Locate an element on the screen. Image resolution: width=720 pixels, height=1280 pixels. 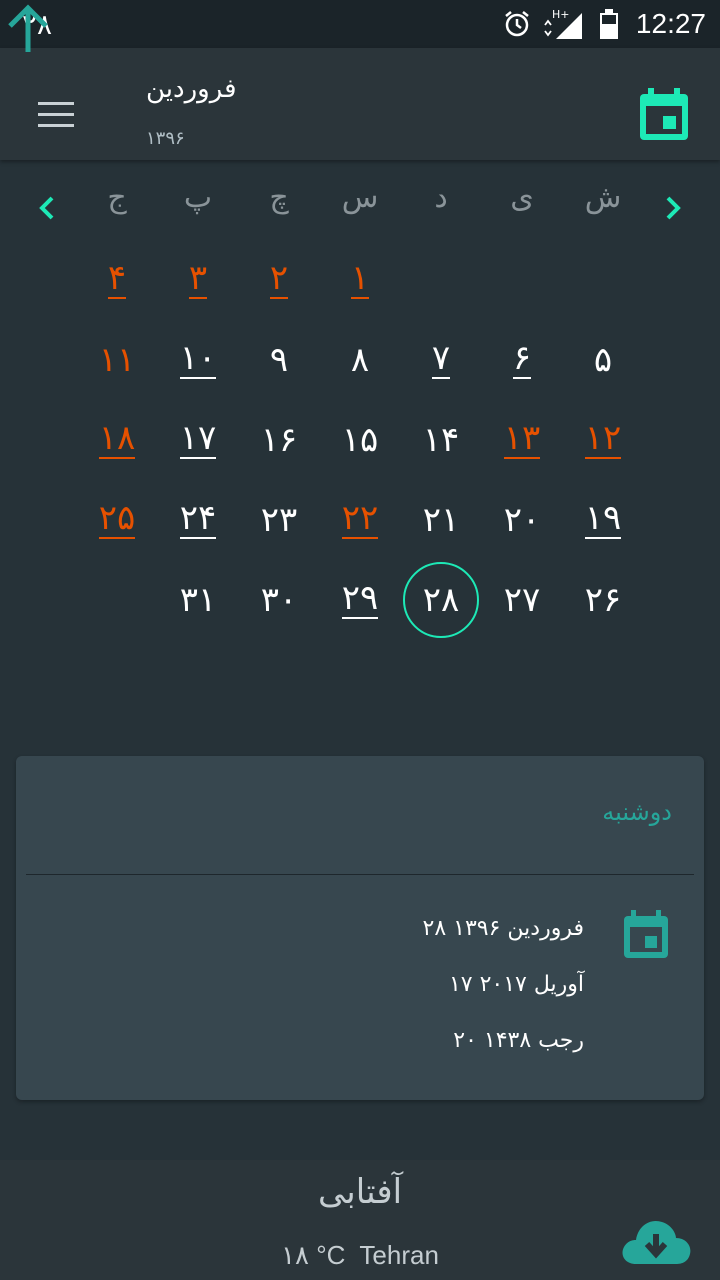
day-number: ۳ is located at coordinates (198, 278).